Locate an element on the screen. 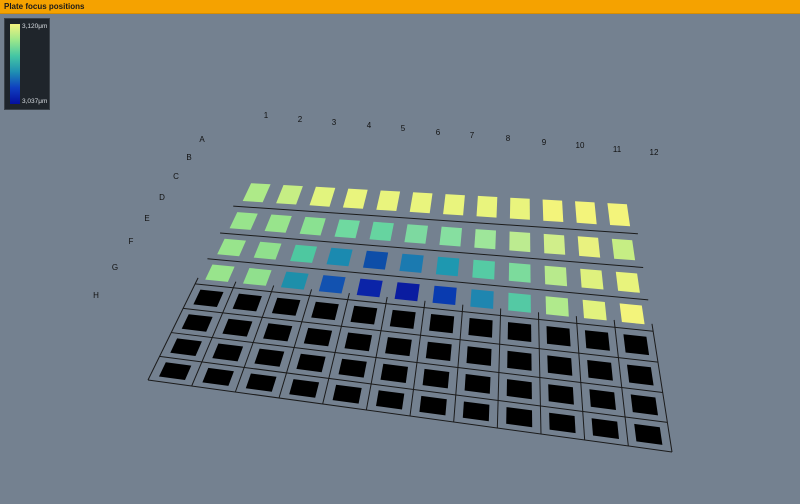 This screenshot has width=800, height=504. well-D9 is located at coordinates (519, 302).